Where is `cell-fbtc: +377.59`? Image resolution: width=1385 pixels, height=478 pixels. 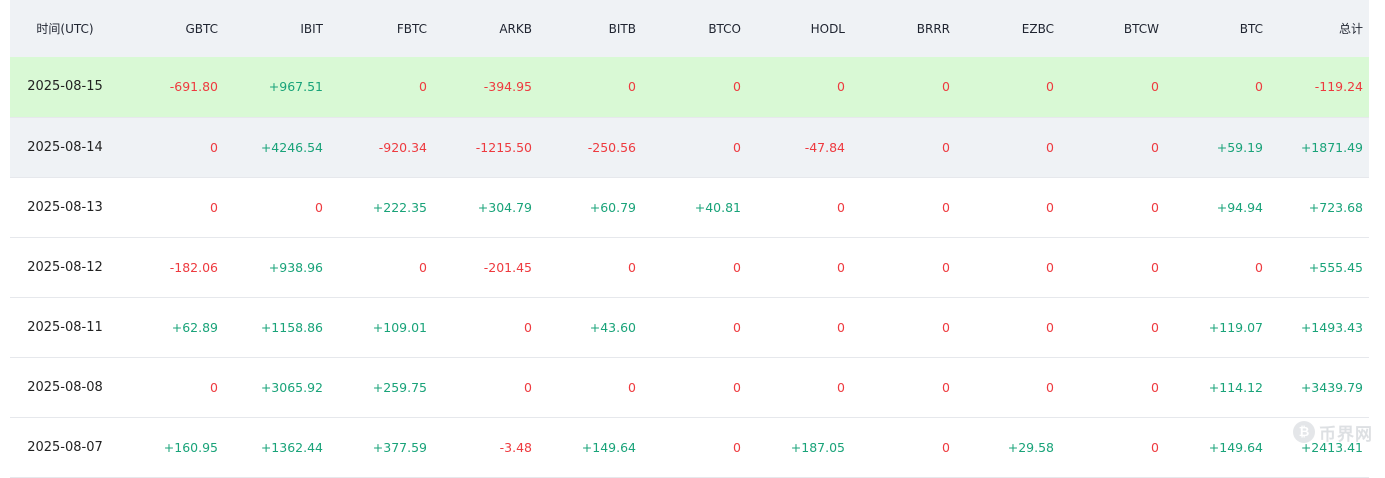 cell-fbtc: +377.59 is located at coordinates (399, 447).